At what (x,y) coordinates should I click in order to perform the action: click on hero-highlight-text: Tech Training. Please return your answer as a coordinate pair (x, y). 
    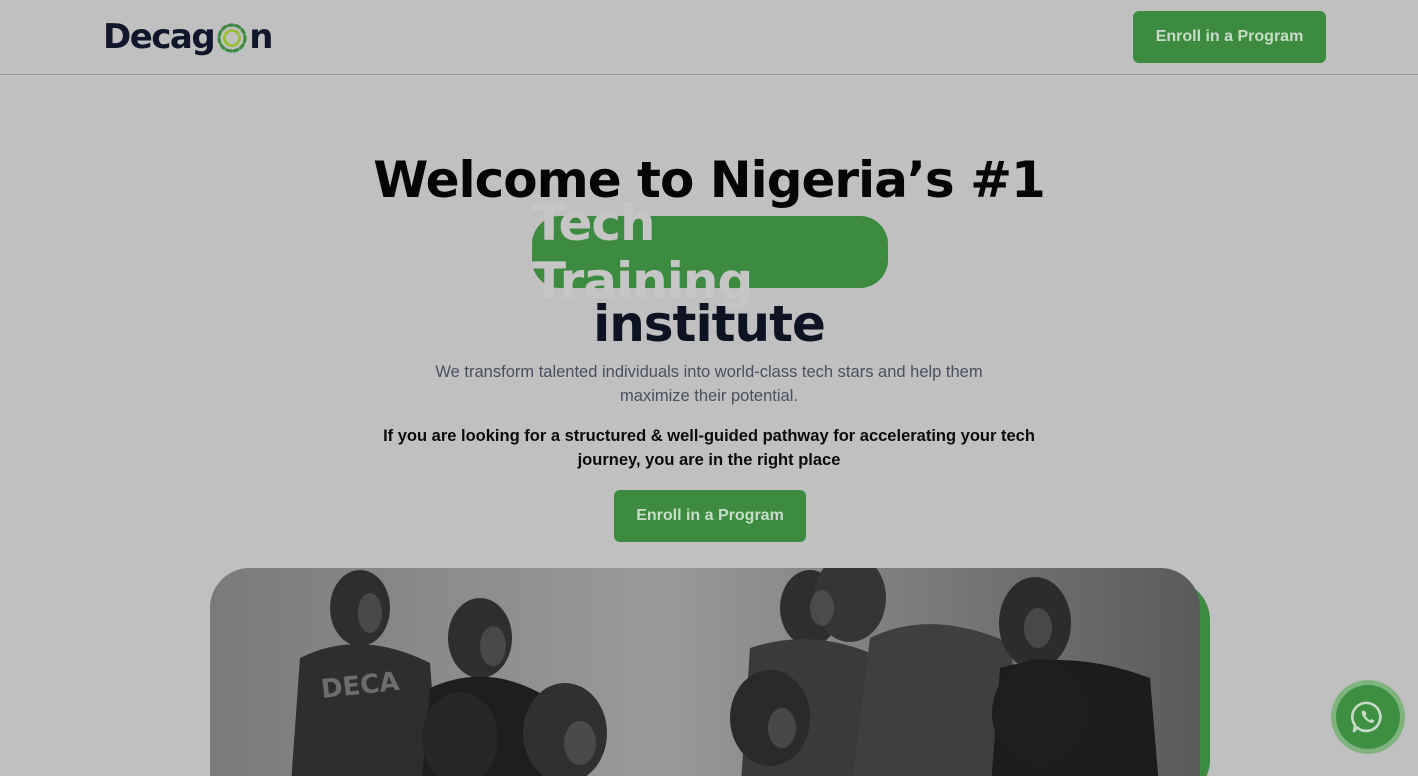
    Looking at the image, I should click on (642, 252).